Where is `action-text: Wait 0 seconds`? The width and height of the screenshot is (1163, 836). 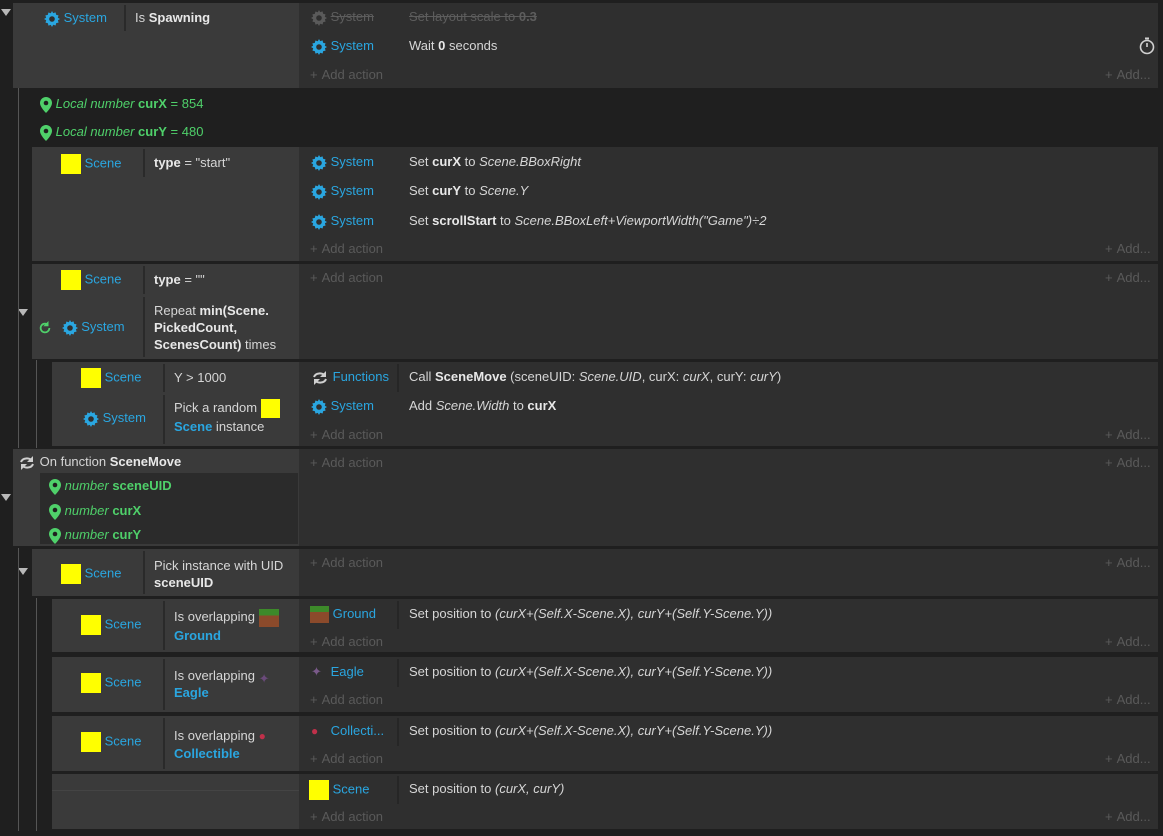 action-text: Wait 0 seconds is located at coordinates (453, 45).